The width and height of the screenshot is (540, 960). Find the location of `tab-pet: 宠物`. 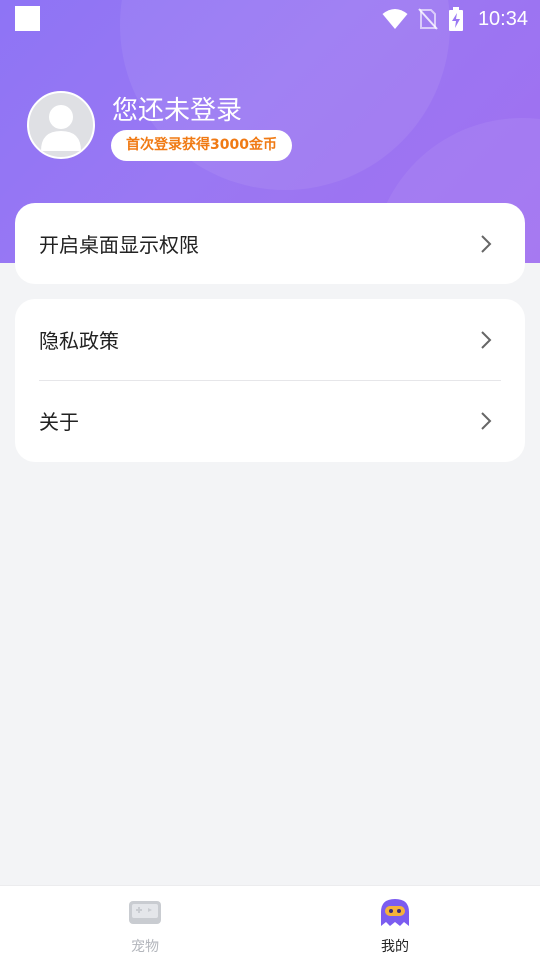

tab-pet: 宠物 is located at coordinates (145, 923).